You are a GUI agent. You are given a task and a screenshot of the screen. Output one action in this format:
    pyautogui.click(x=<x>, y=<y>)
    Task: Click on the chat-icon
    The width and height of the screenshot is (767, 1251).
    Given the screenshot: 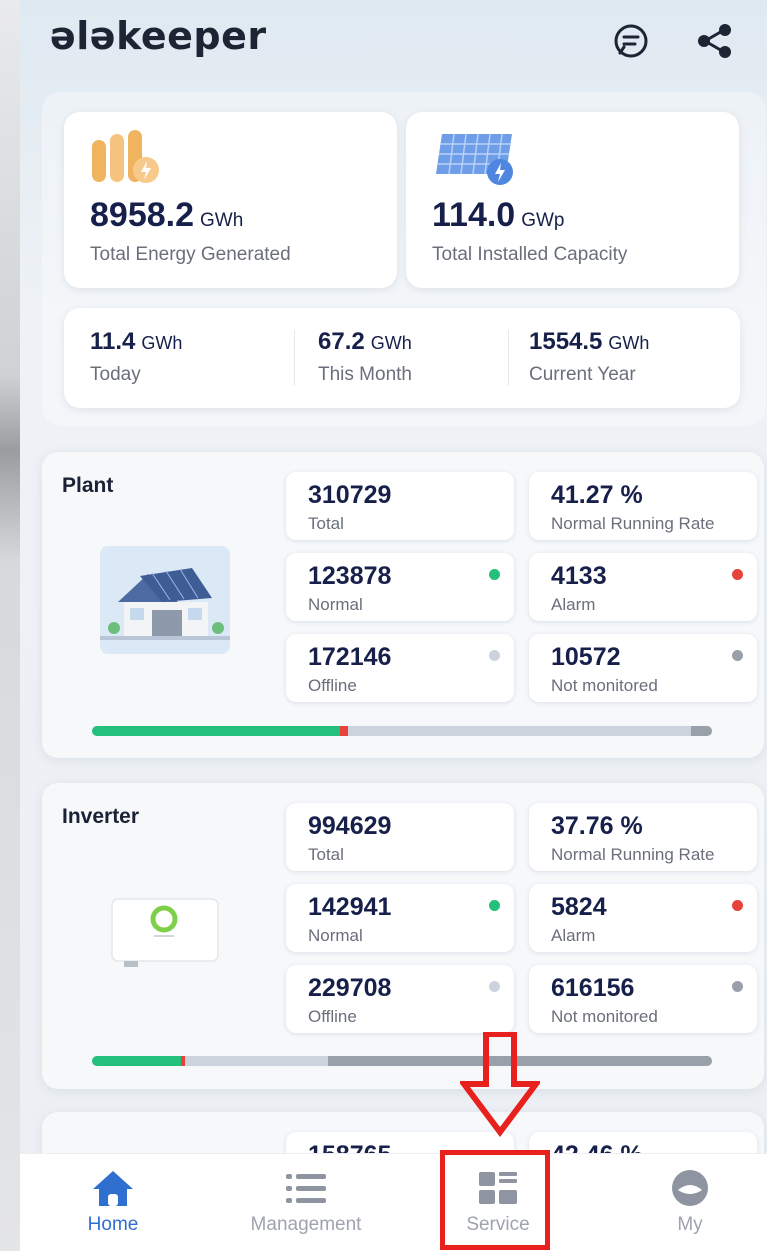 What is the action you would take?
    pyautogui.click(x=631, y=41)
    